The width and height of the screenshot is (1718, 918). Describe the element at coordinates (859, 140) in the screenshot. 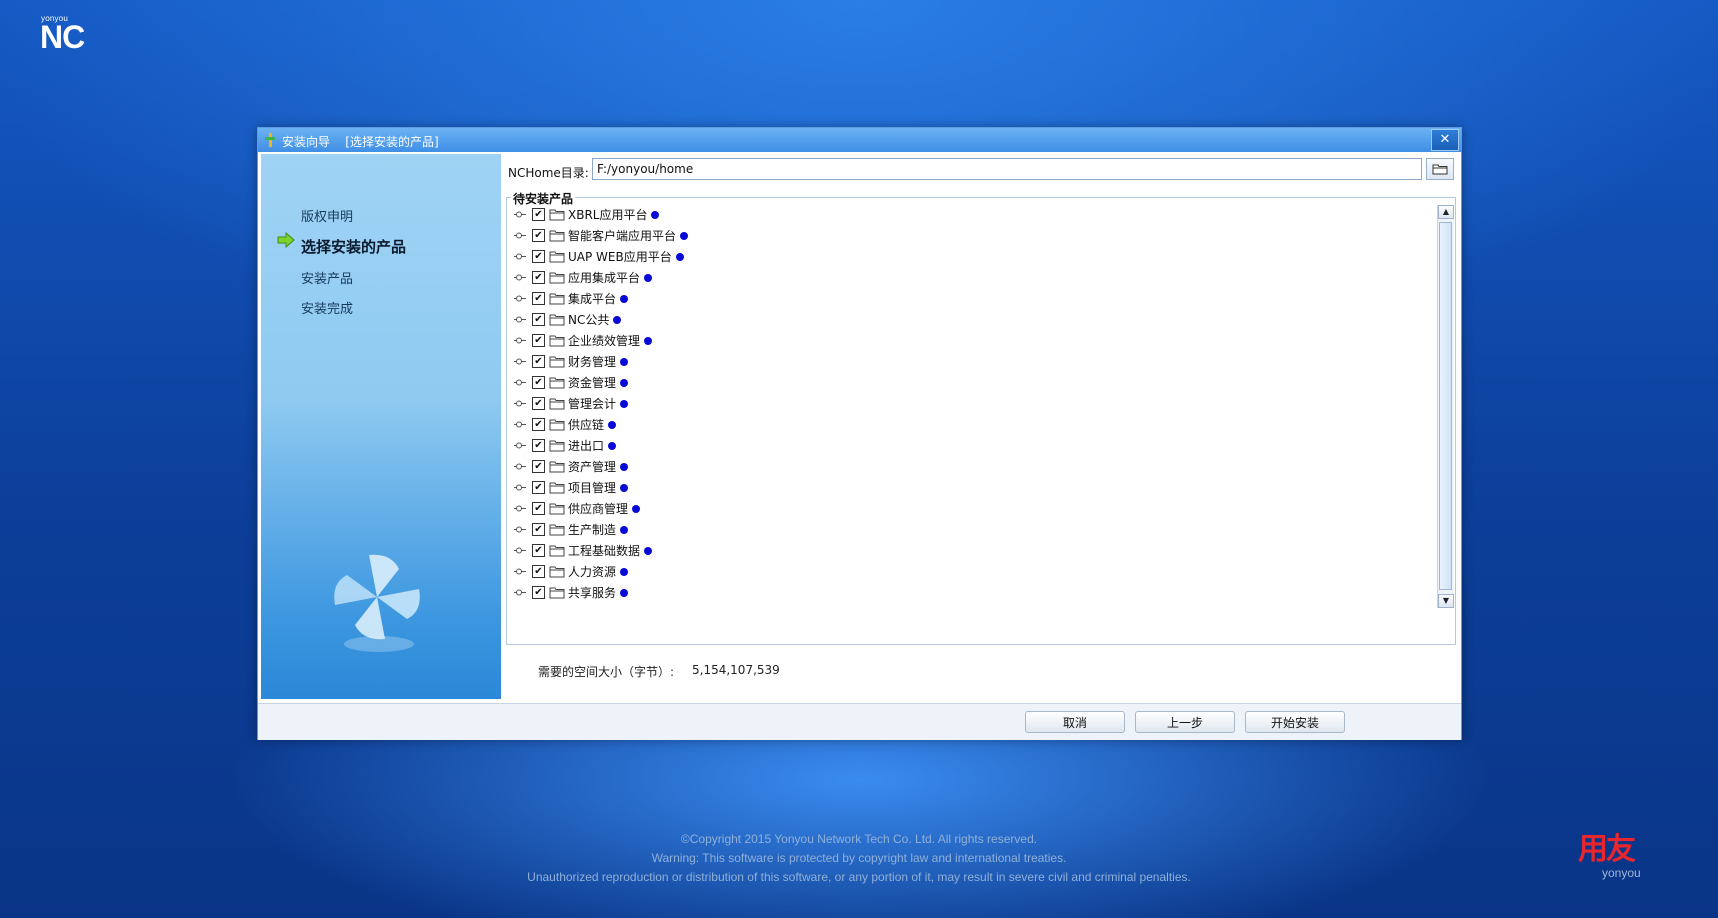

I see `title-bar: 安装向导 [选择安装的产品] ✕` at that location.